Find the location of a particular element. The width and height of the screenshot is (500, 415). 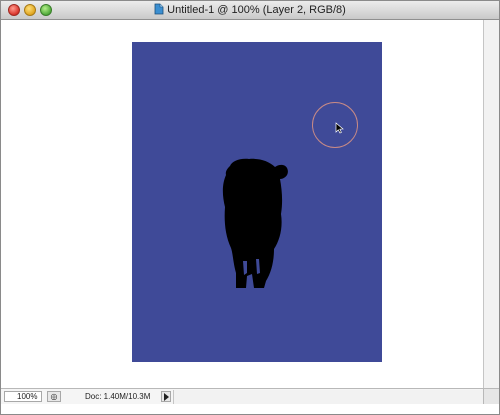

window-title-container: Untitled-1 @ 100% (Layer 2, RGB/8) is located at coordinates (250, 9).